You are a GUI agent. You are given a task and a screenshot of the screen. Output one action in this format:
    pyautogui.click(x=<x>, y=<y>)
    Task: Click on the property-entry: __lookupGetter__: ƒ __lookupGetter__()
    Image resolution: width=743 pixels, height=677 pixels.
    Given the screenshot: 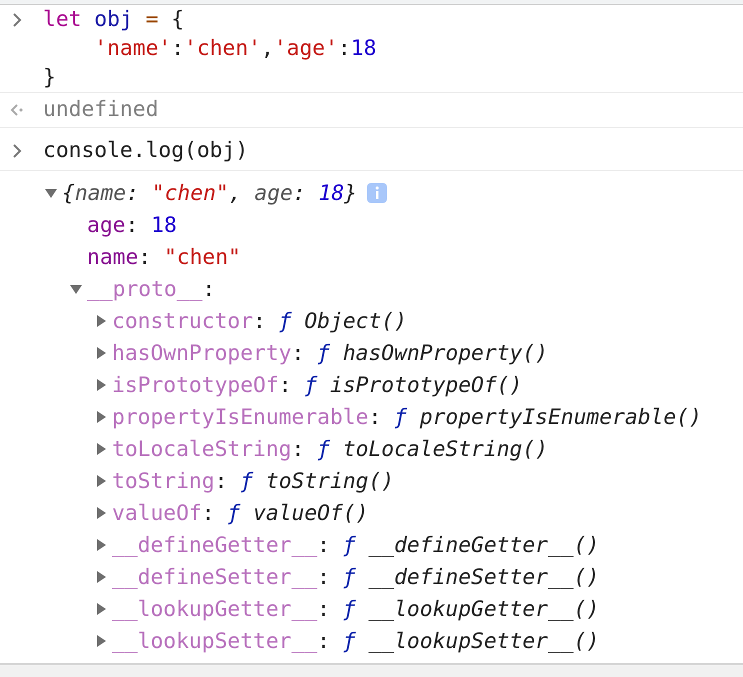 What is the action you would take?
    pyautogui.click(x=356, y=609)
    